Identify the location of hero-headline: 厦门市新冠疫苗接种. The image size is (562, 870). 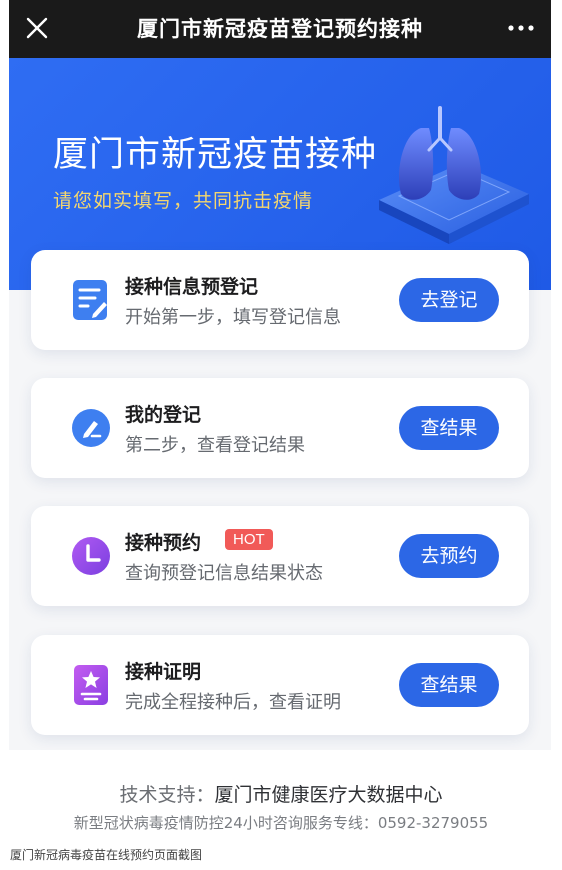
(215, 155).